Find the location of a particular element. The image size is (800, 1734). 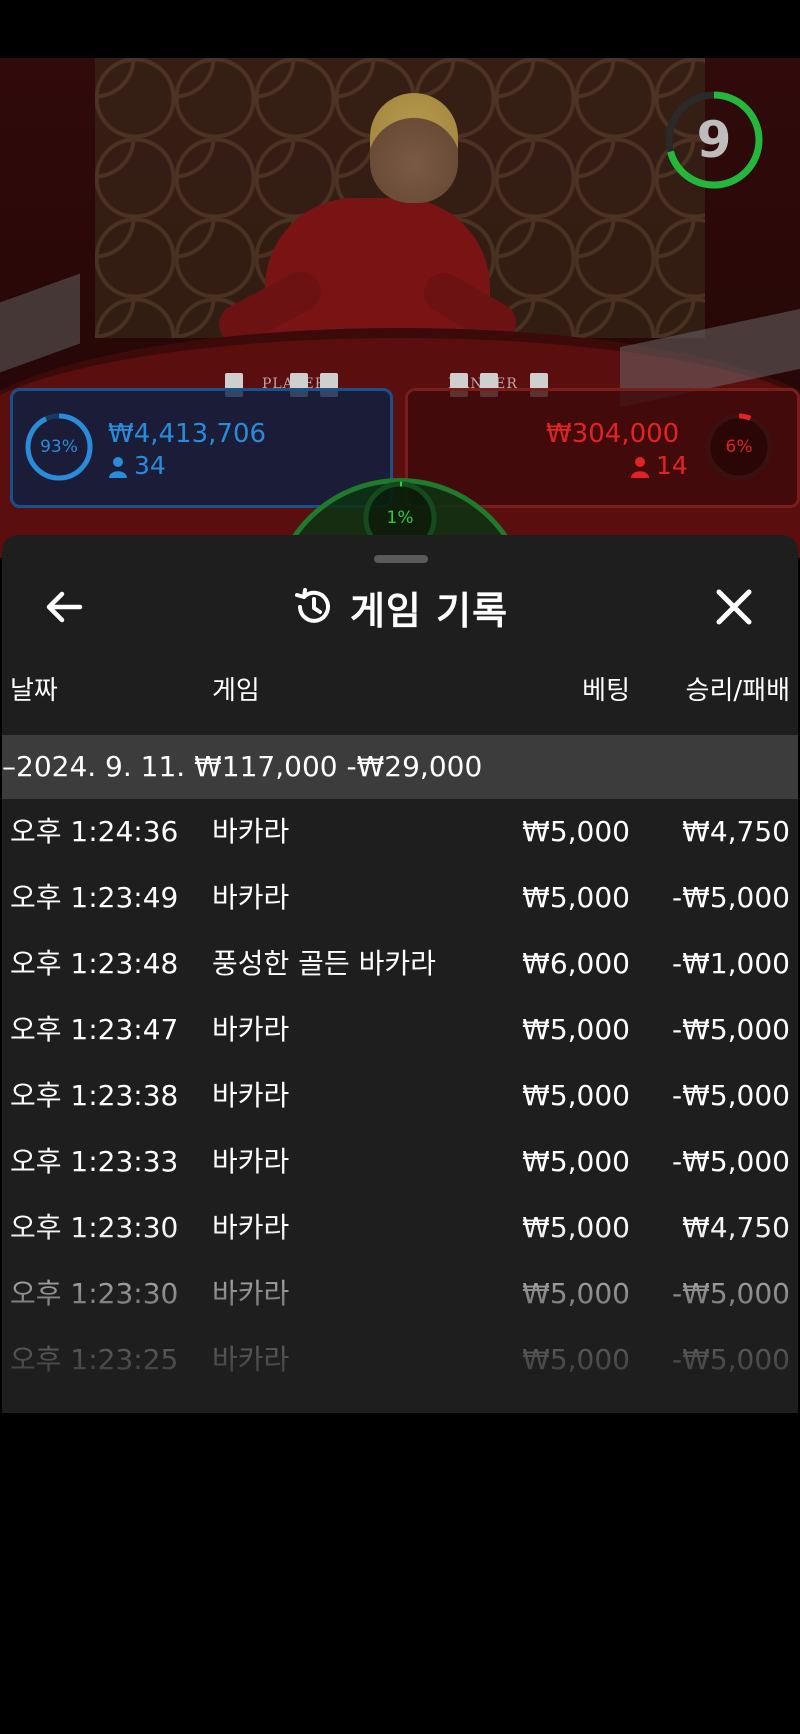

table-row: 오후 1:24:36 바카라 ₩5,000 ₩4,750 is located at coordinates (400, 832).